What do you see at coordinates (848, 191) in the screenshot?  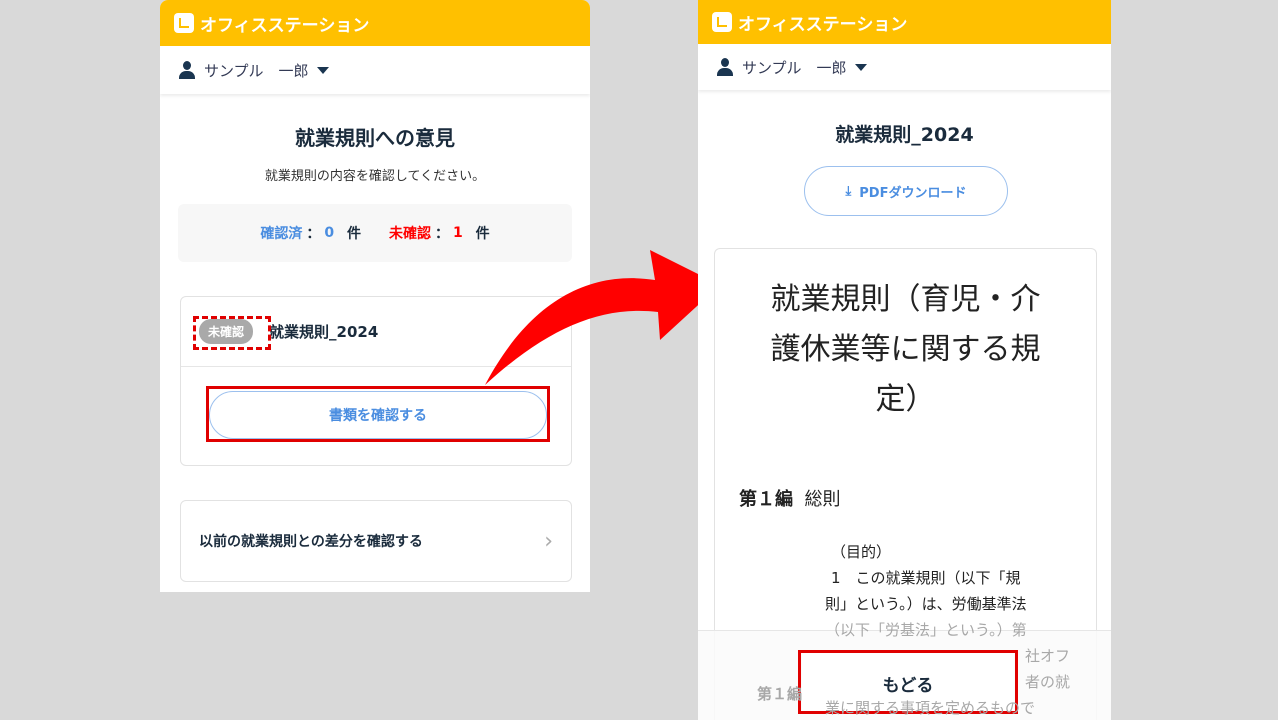 I see `download-icon: ⤓` at bounding box center [848, 191].